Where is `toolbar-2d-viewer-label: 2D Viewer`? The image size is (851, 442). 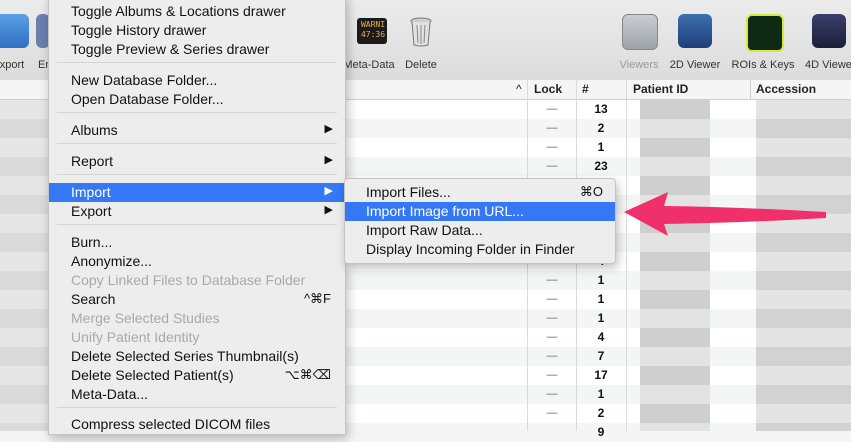
toolbar-2d-viewer-label: 2D Viewer is located at coordinates (695, 65).